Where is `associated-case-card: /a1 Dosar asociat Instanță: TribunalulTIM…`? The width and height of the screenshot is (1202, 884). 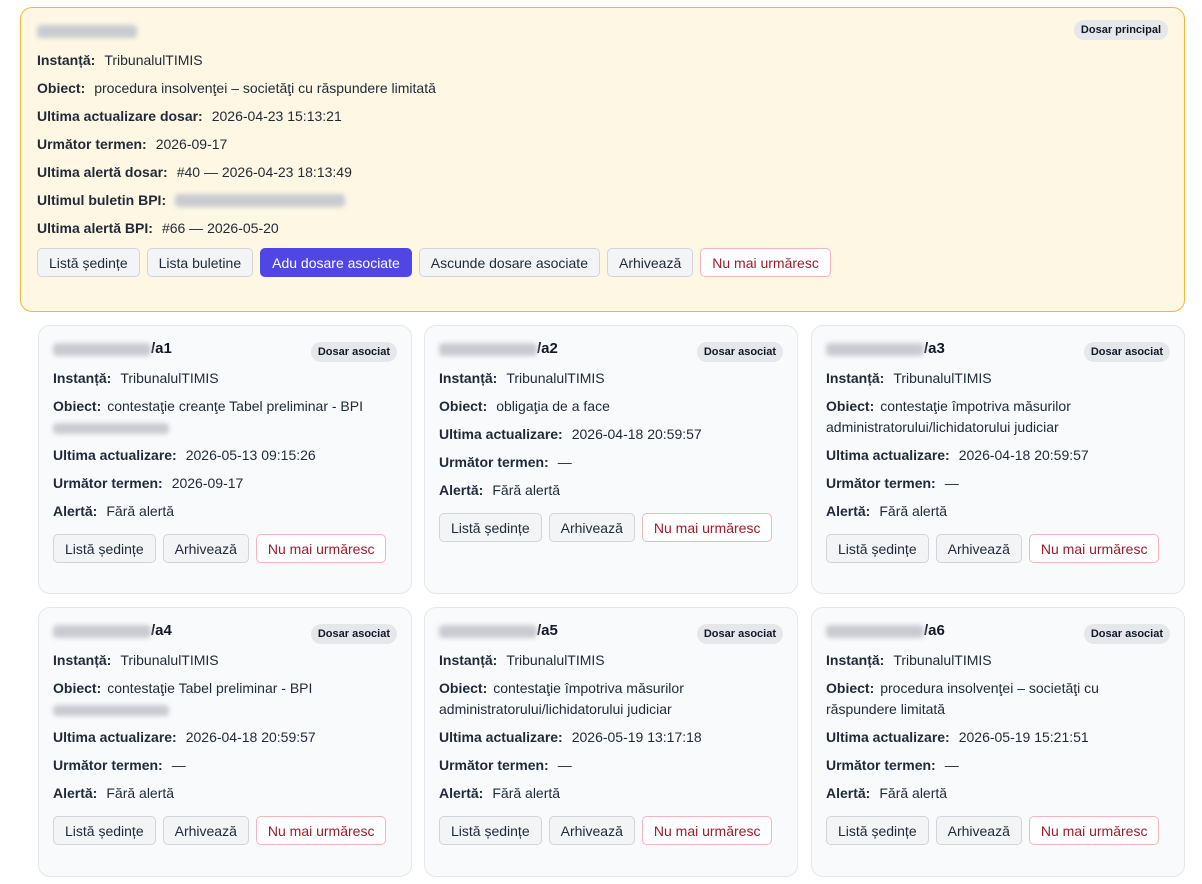 associated-case-card: /a1 Dosar asociat Instanță: TribunalulTIM… is located at coordinates (225, 459).